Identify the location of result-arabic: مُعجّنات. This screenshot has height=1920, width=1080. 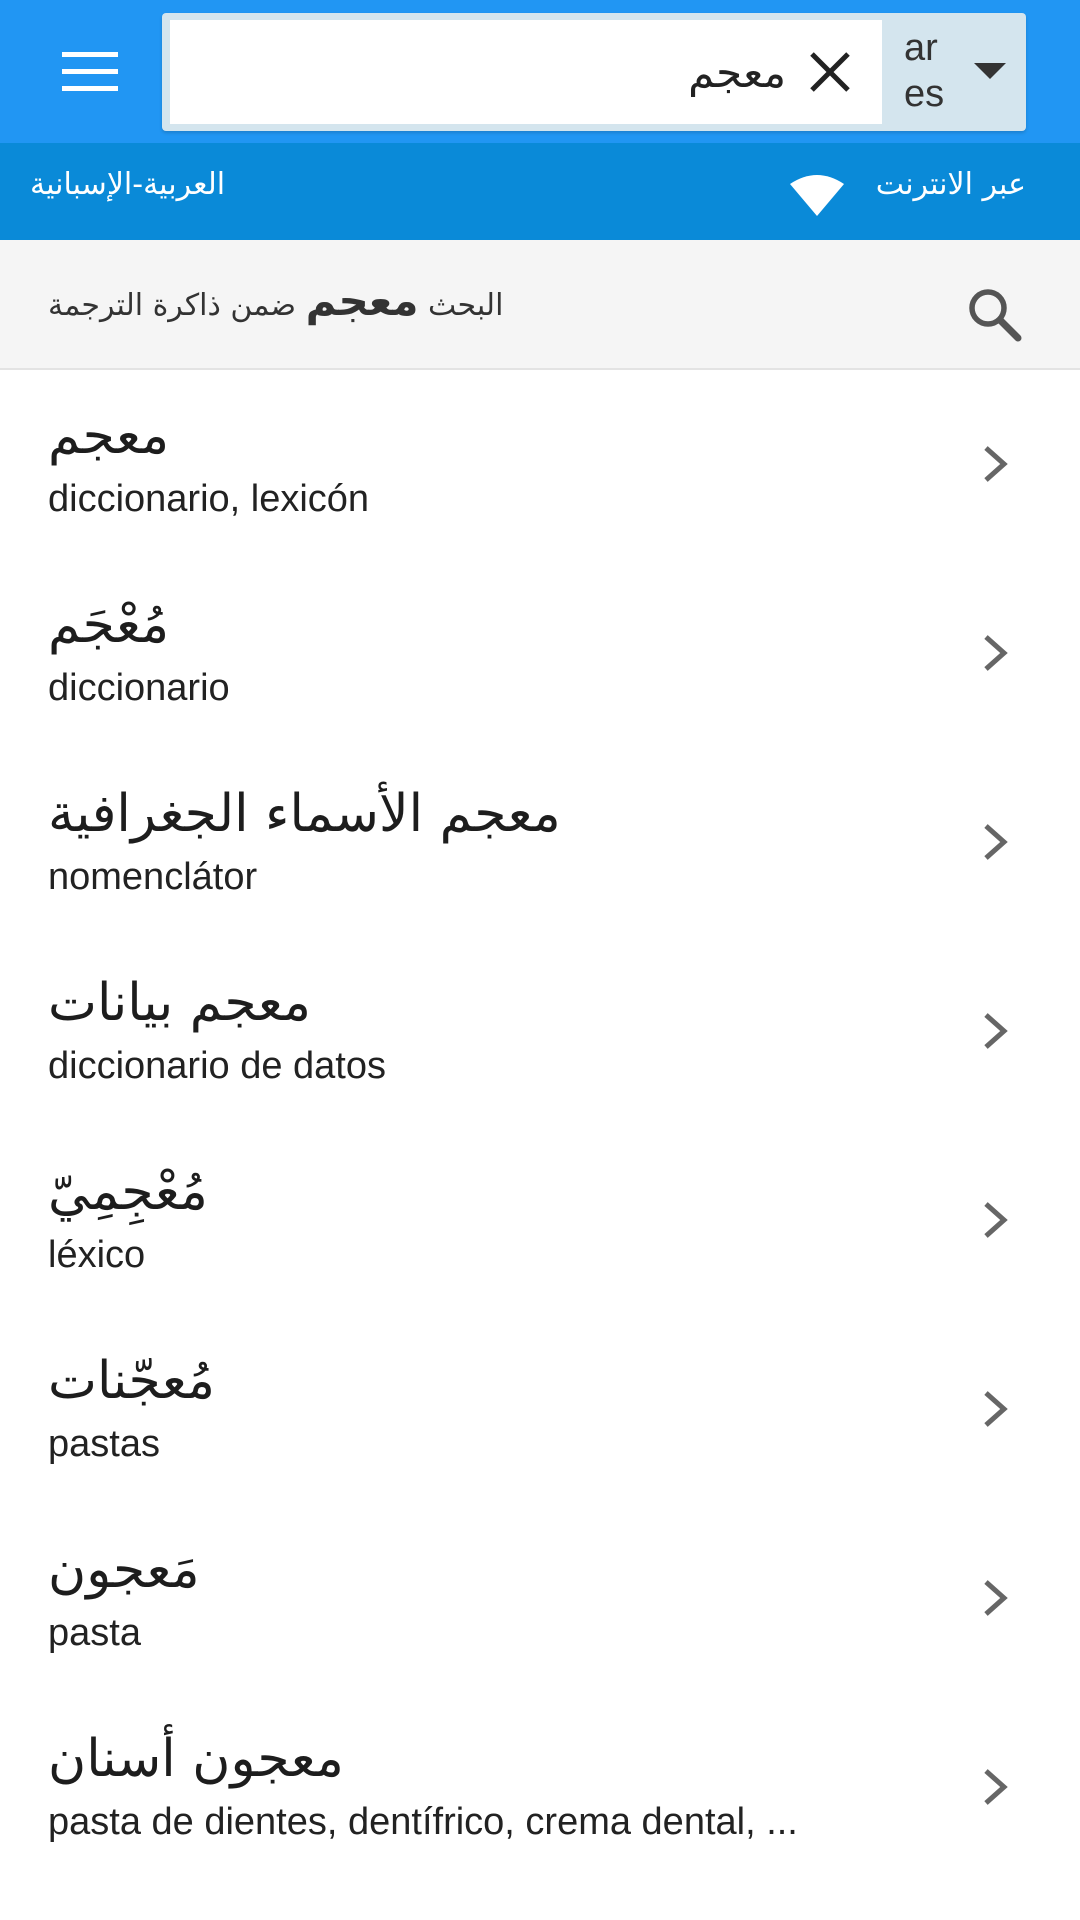
(131, 1381).